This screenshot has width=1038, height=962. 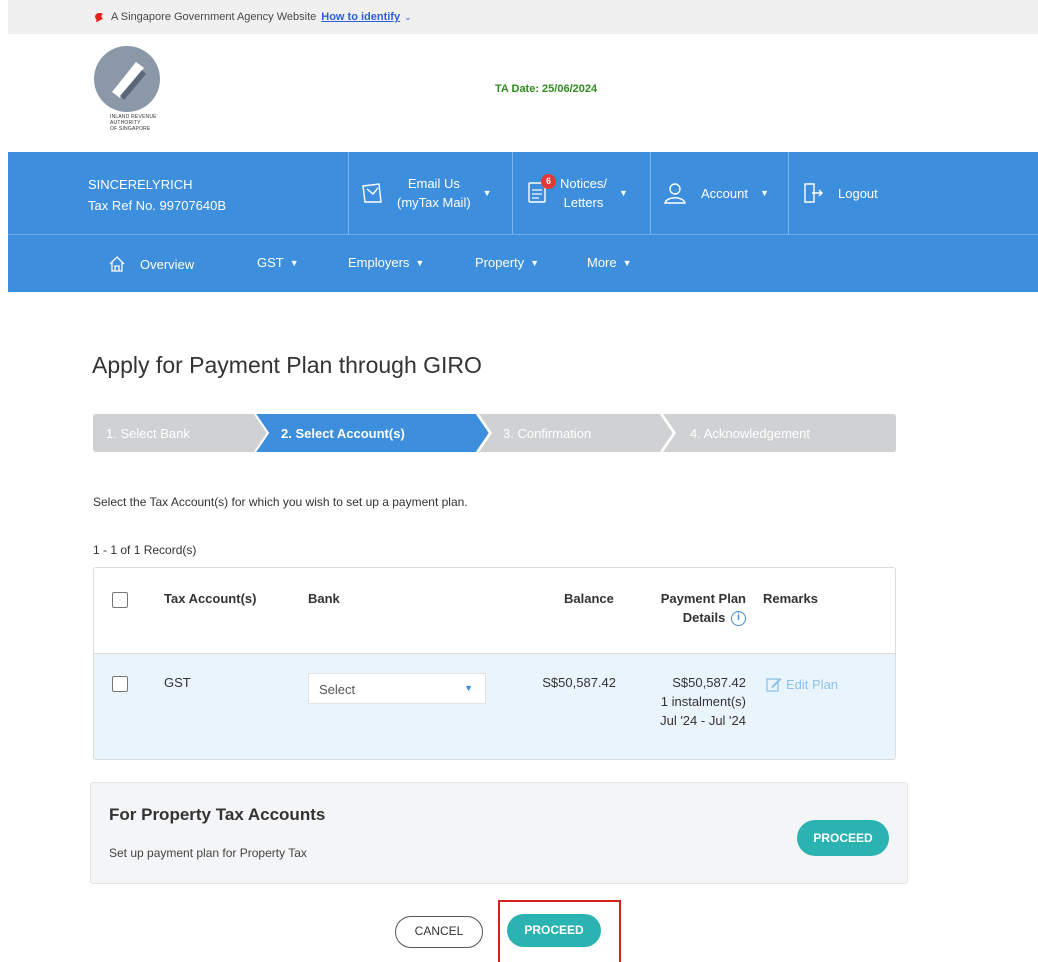 What do you see at coordinates (99, 17) in the screenshot?
I see `singapore-lion-icon` at bounding box center [99, 17].